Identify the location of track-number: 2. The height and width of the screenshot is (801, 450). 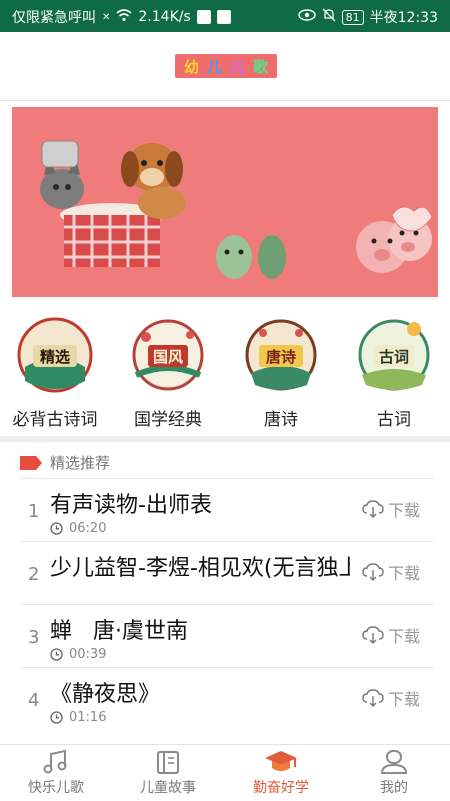
(34, 574).